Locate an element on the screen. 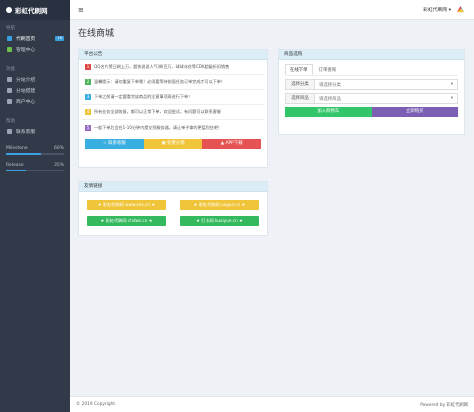 This screenshot has height=412, width=474. progress-block: Milestone 60% Release 35% is located at coordinates (35, 157).